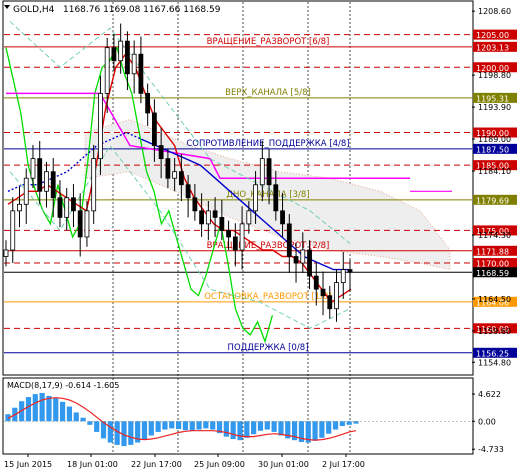  I want to click on price-tick-label: 1189.00, so click(494, 139).